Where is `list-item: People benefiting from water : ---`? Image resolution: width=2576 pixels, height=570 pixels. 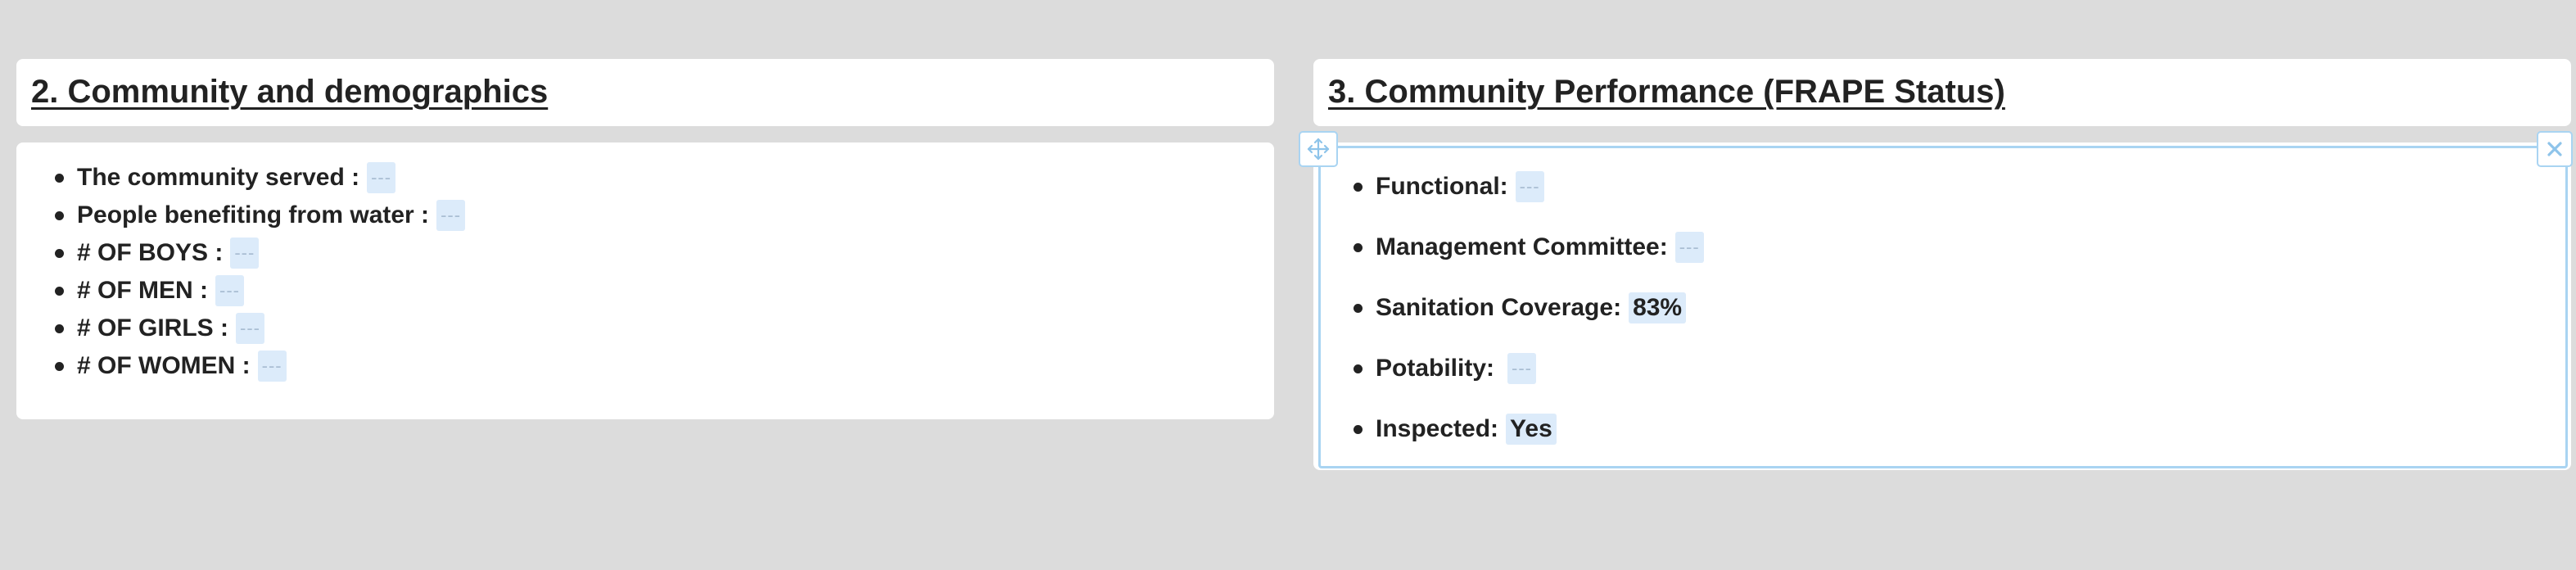
list-item: People benefiting from water : --- is located at coordinates (260, 215).